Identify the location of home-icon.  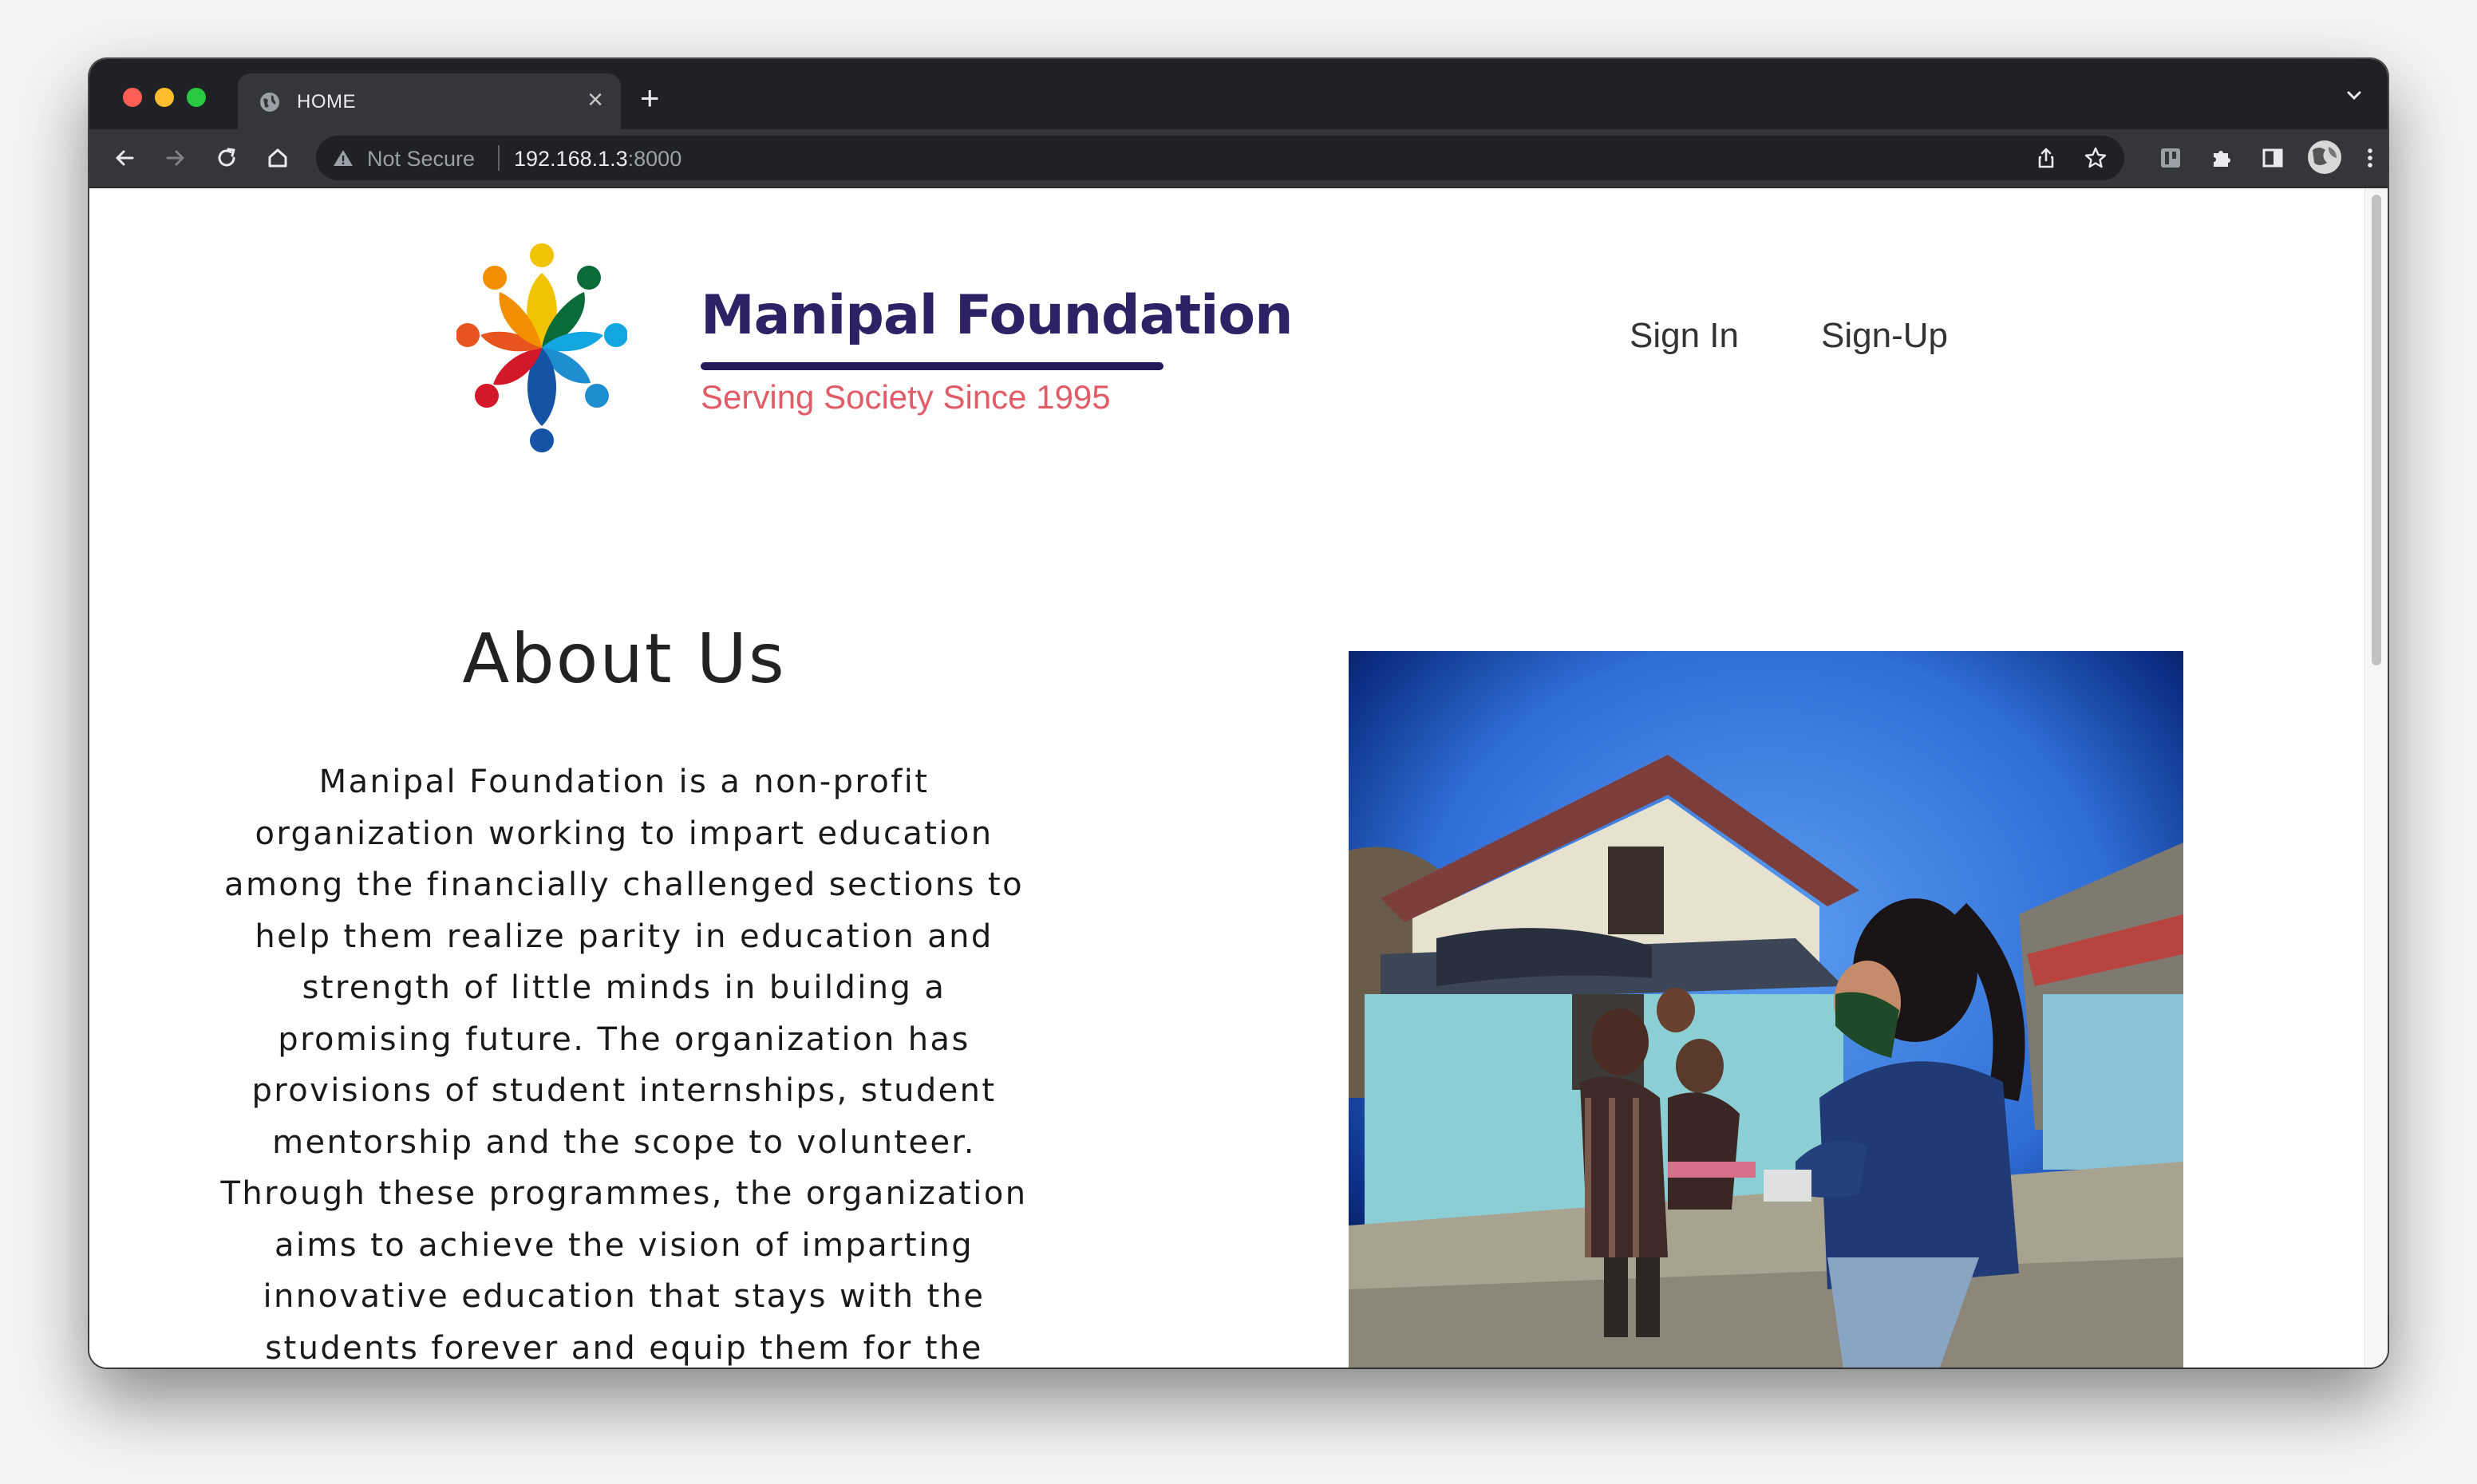
(278, 158).